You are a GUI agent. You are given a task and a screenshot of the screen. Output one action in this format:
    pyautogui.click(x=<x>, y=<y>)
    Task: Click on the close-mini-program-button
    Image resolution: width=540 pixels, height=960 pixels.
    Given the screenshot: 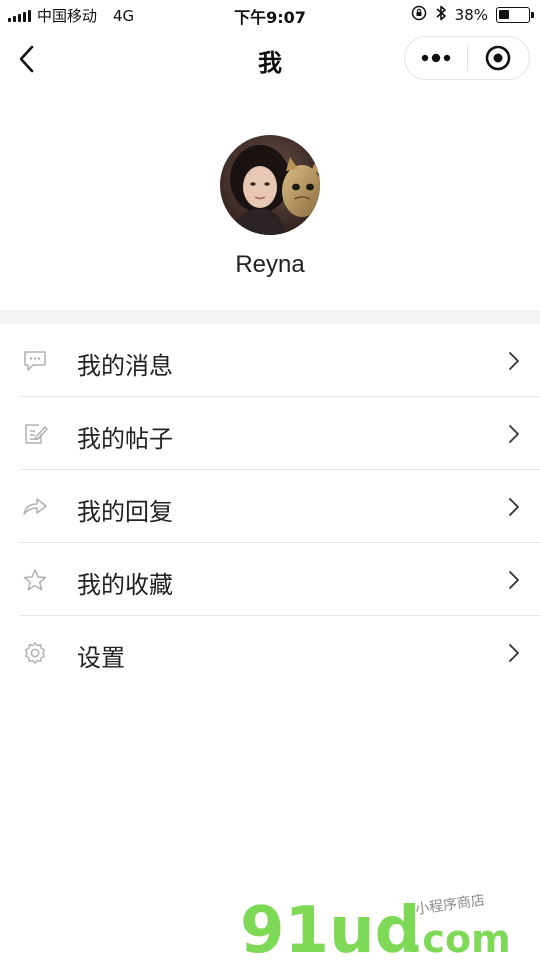 What is the action you would take?
    pyautogui.click(x=498, y=58)
    